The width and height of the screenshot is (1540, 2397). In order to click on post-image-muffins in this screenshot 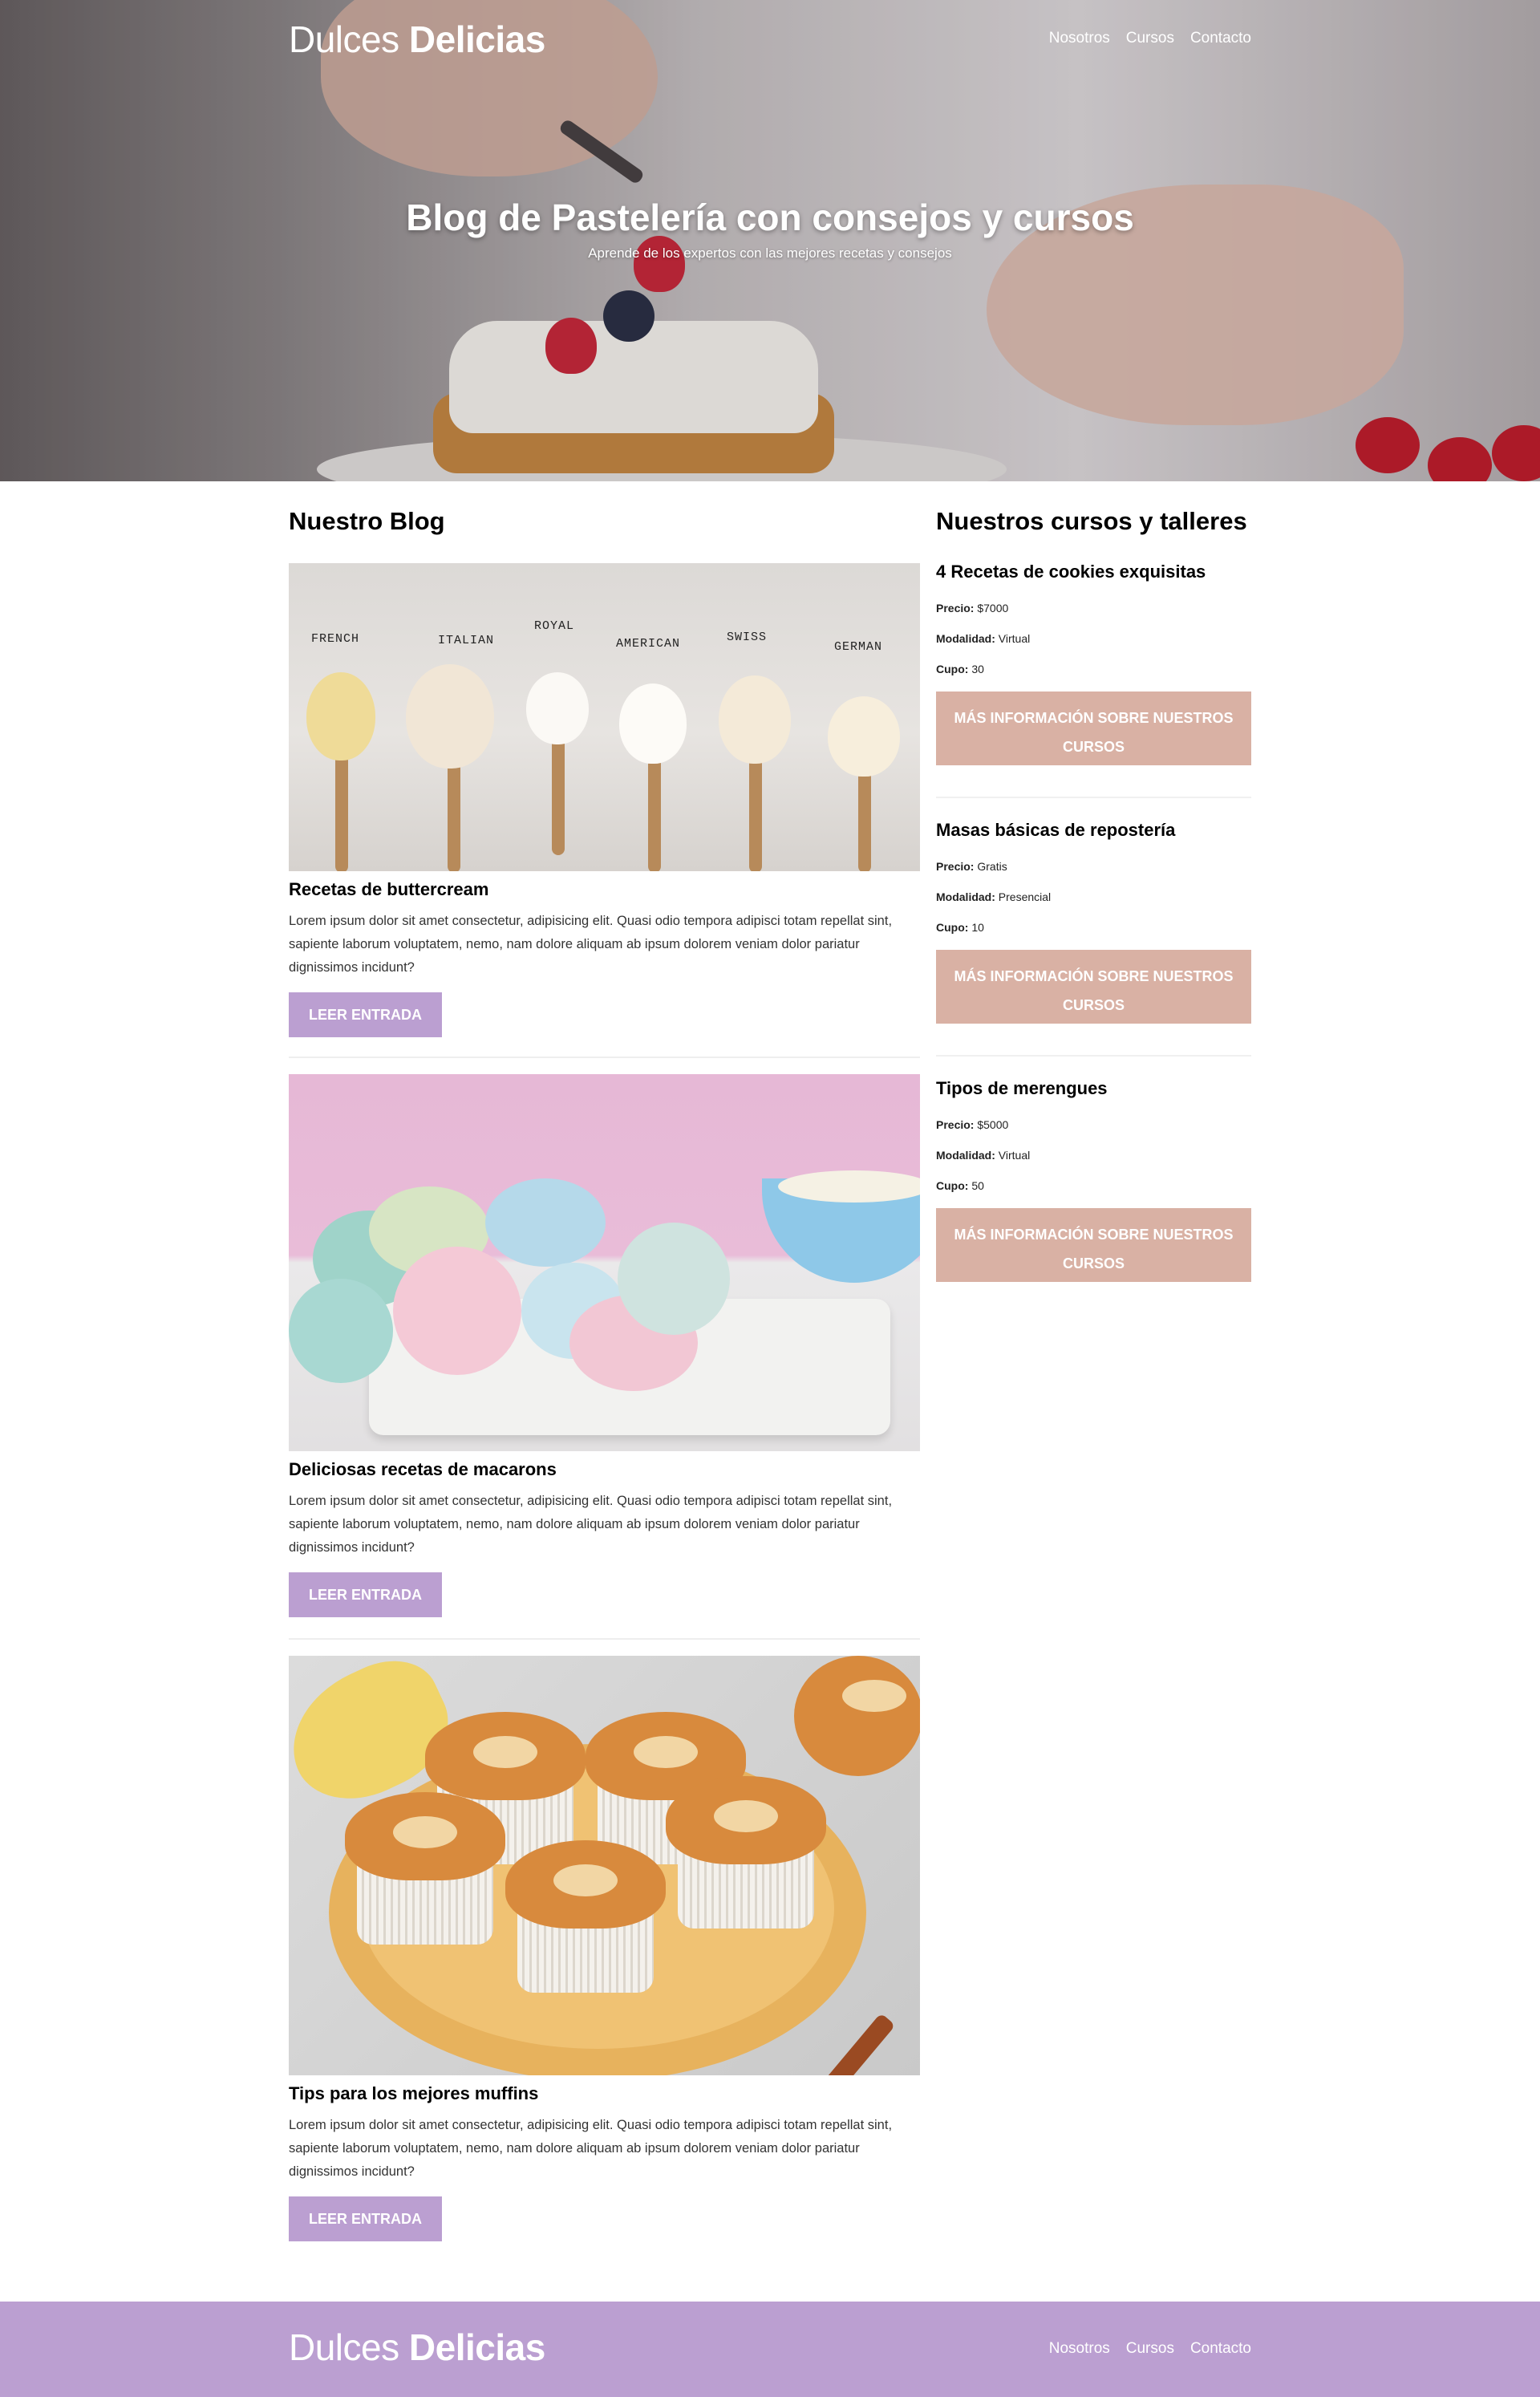, I will do `click(604, 1865)`.